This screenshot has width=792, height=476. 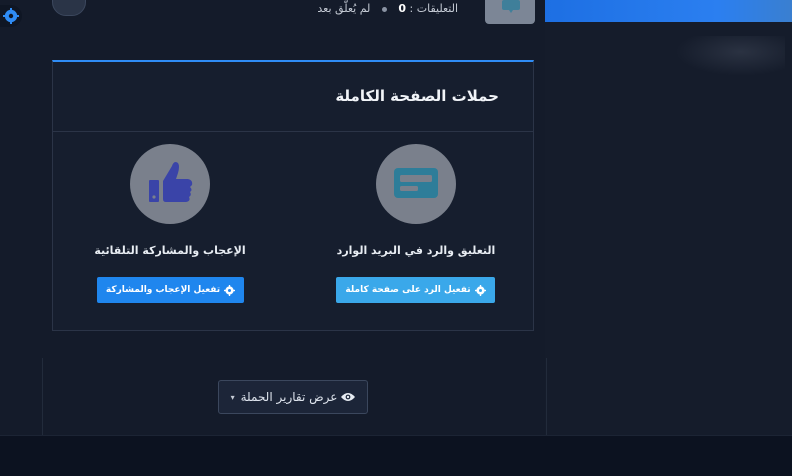 I want to click on card-title: حملات الصفحة الكاملة, so click(x=417, y=96).